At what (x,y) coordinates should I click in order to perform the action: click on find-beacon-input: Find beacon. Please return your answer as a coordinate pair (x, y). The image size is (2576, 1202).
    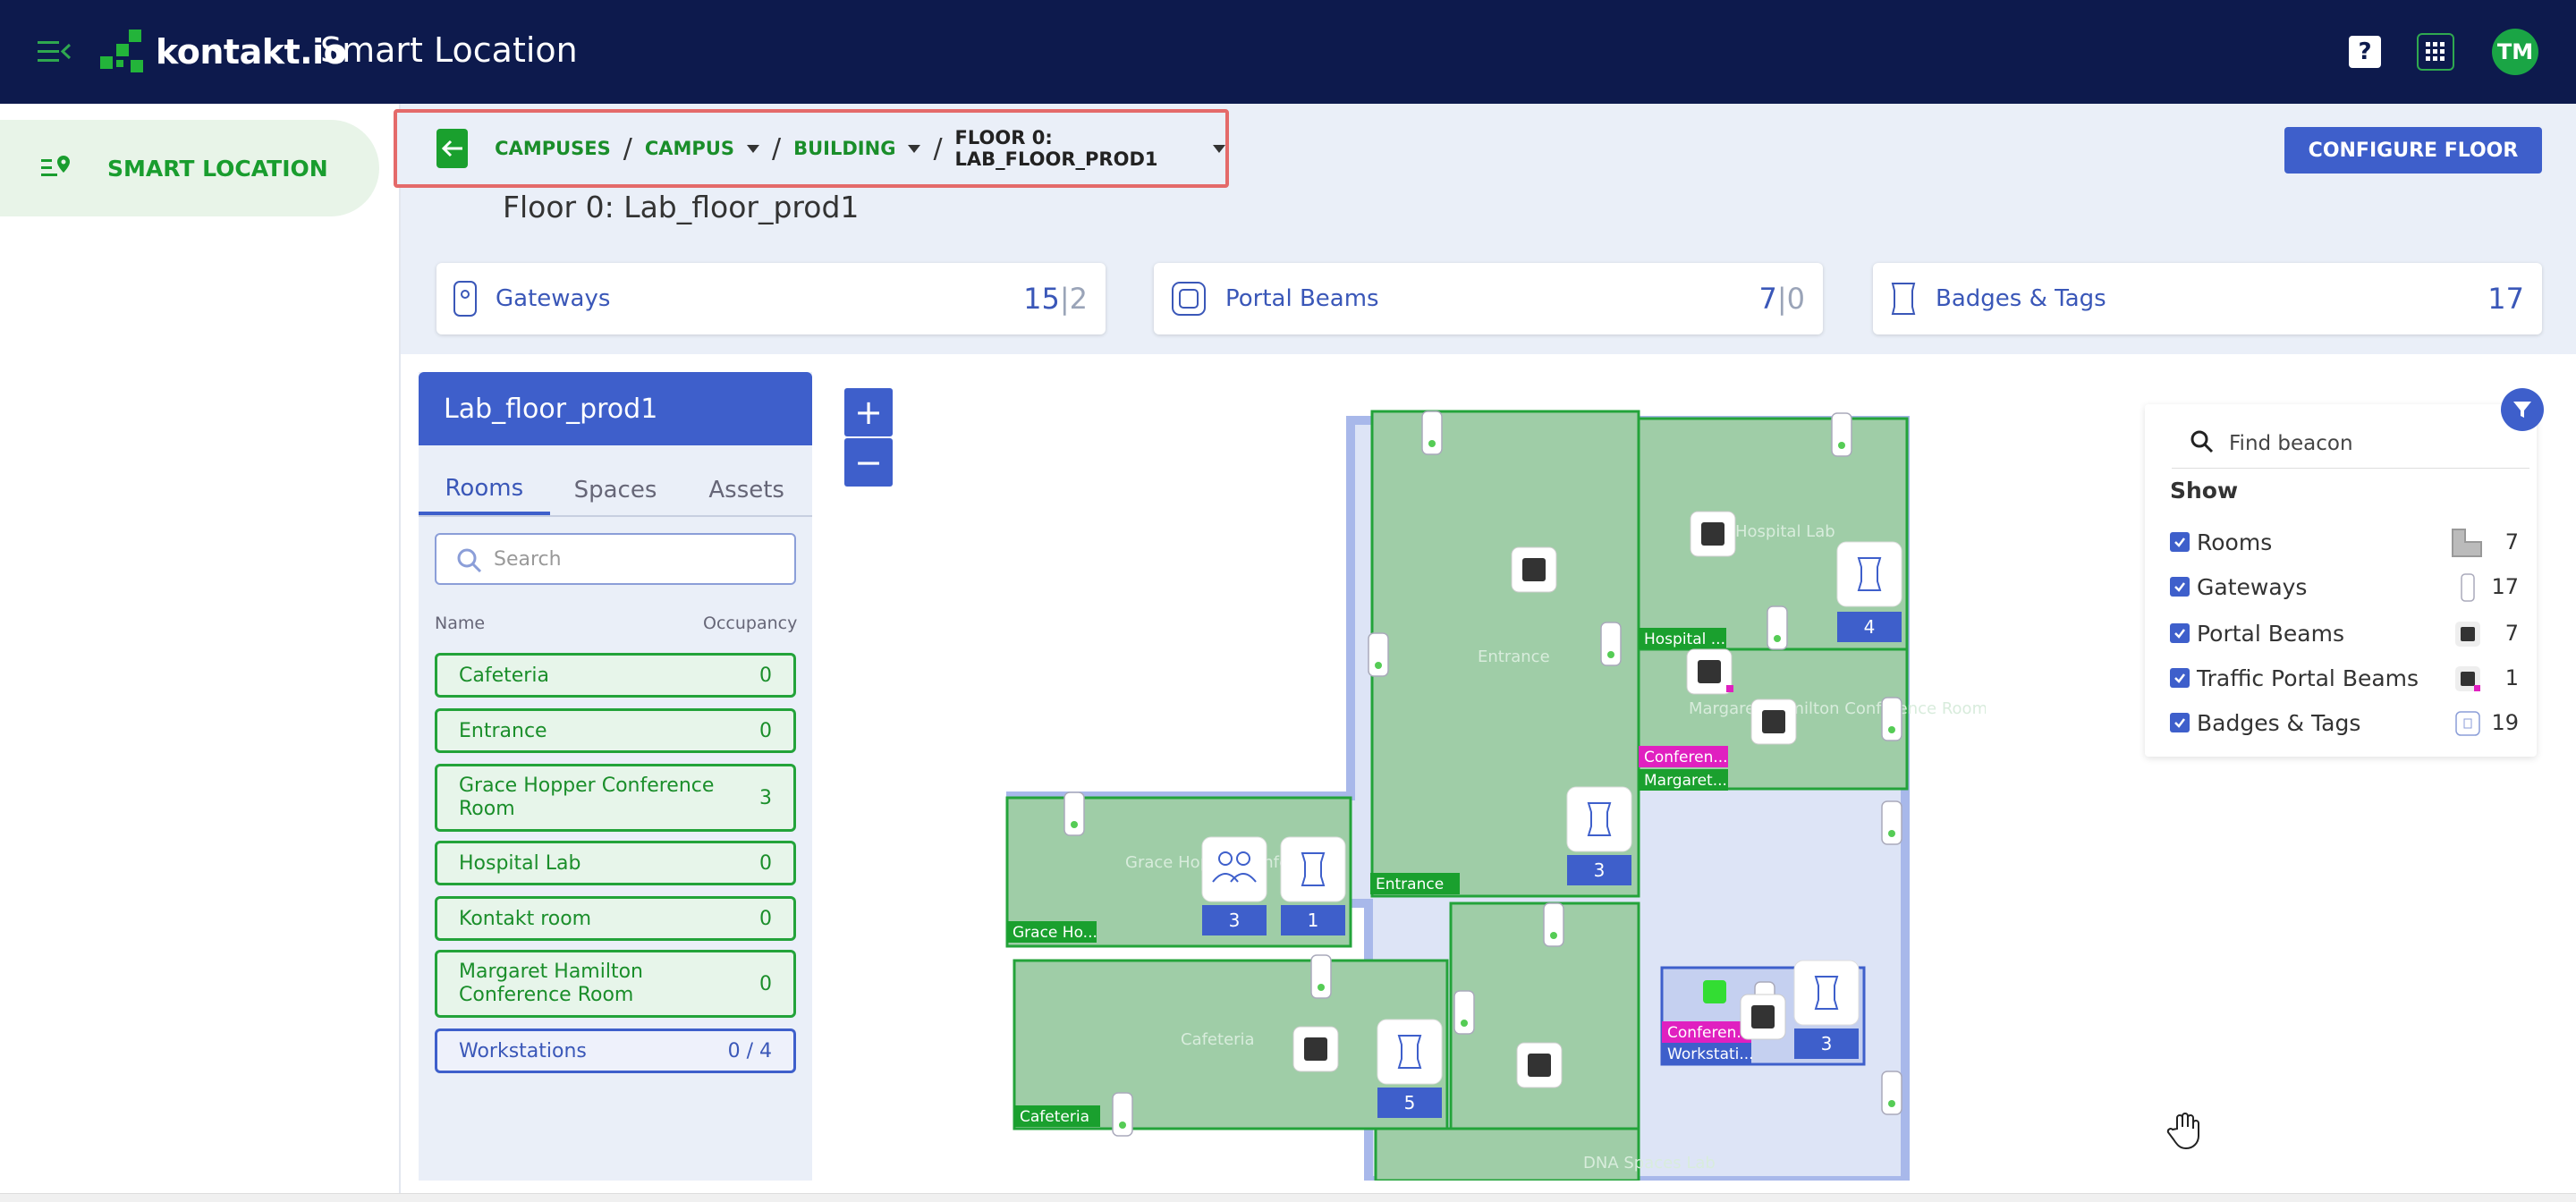
    Looking at the image, I should click on (2350, 444).